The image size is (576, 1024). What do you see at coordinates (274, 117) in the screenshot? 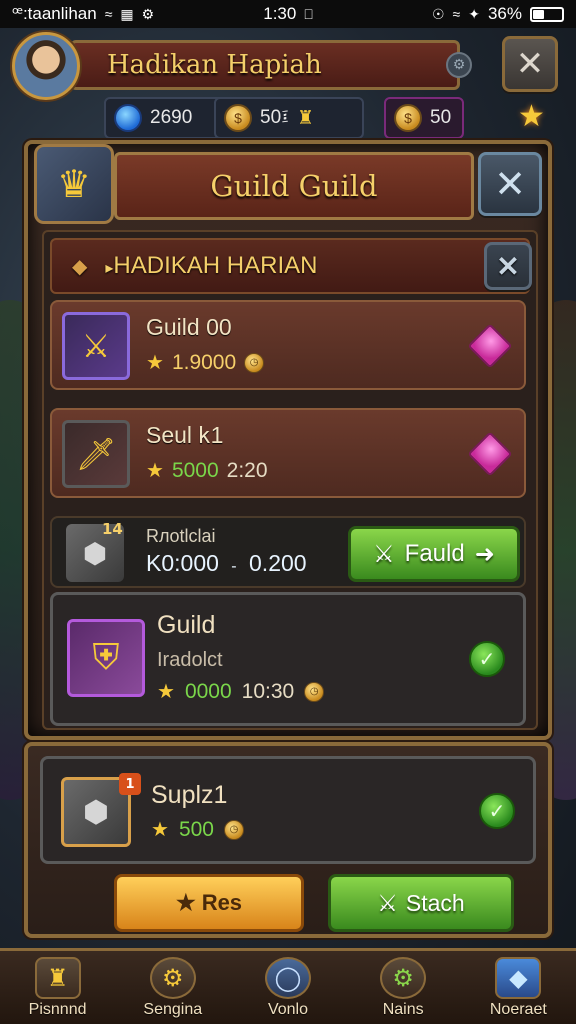
I see `currency-gold-value: 50፤` at bounding box center [274, 117].